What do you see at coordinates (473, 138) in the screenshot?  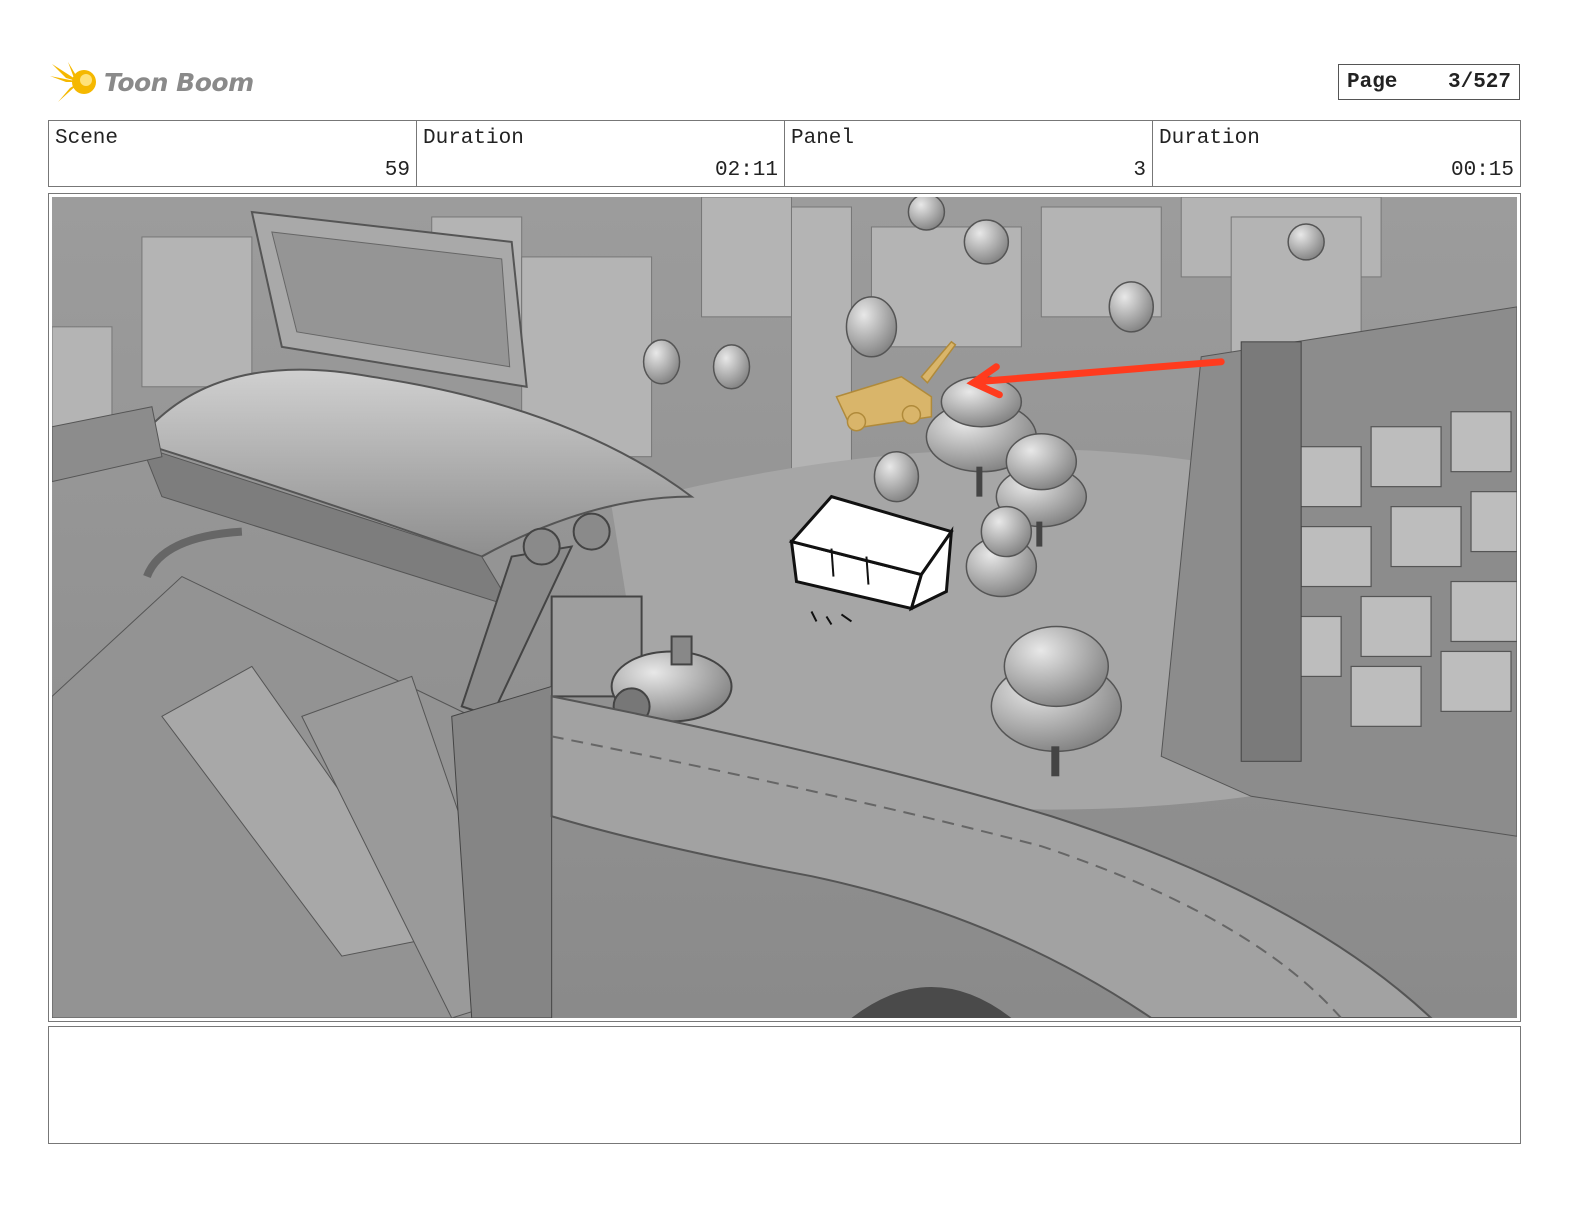 I see `scene-duration-label: Duration` at bounding box center [473, 138].